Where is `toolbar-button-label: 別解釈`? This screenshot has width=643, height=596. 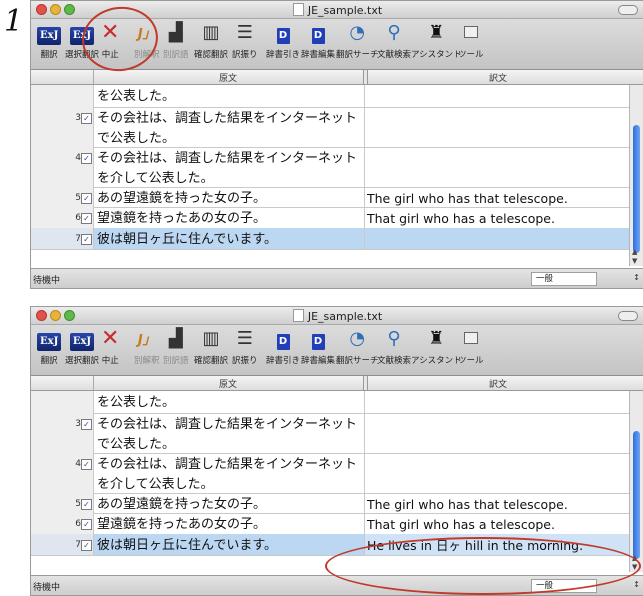
toolbar-button-label: 別解釈 is located at coordinates (147, 55).